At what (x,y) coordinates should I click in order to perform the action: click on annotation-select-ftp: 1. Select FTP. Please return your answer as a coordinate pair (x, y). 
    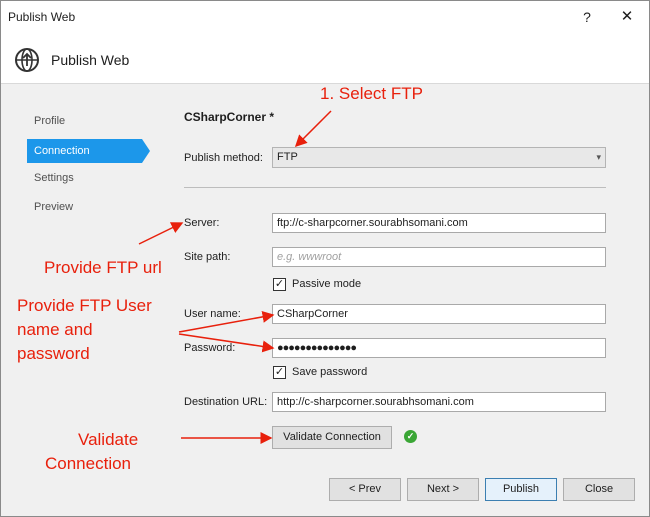
    Looking at the image, I should click on (371, 93).